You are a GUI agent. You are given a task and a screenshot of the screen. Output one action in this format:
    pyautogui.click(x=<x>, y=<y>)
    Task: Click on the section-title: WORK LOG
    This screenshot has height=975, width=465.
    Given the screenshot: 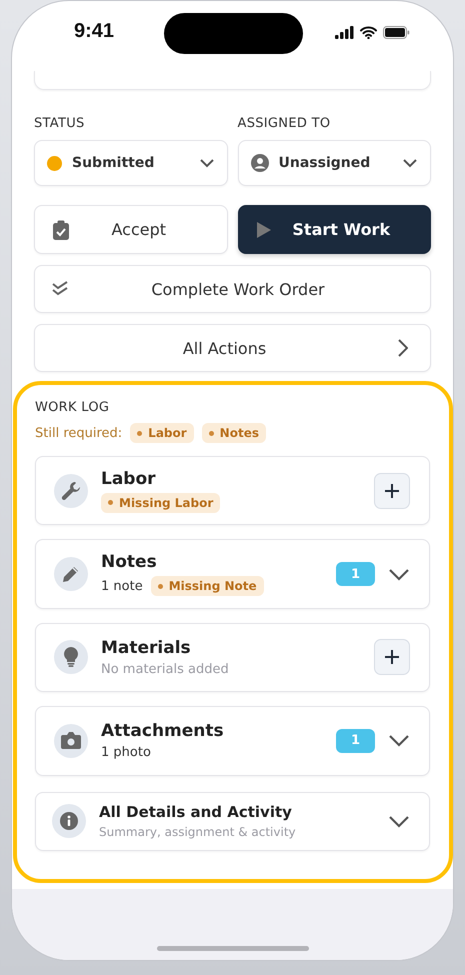 What is the action you would take?
    pyautogui.click(x=72, y=407)
    